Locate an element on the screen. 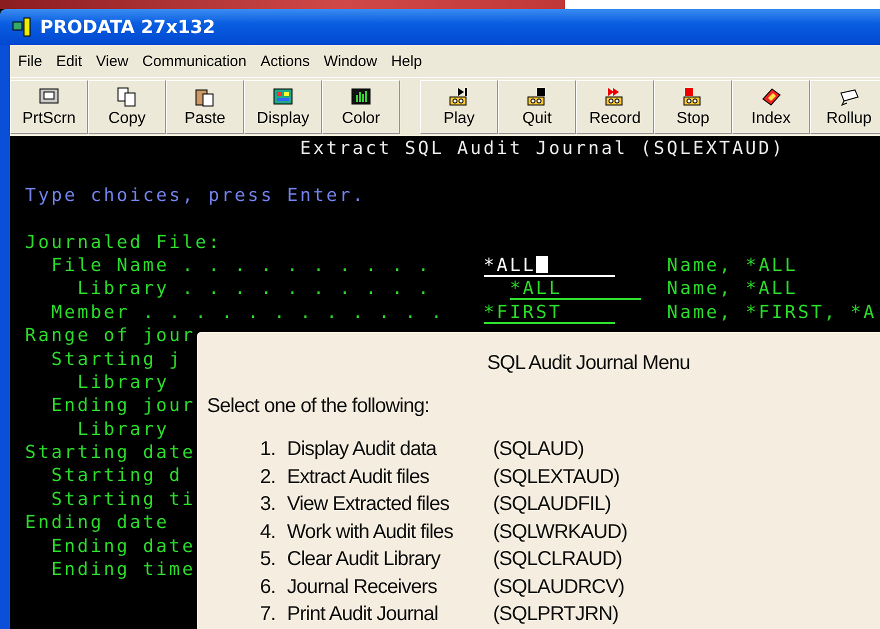  menu-item: Window is located at coordinates (351, 61).